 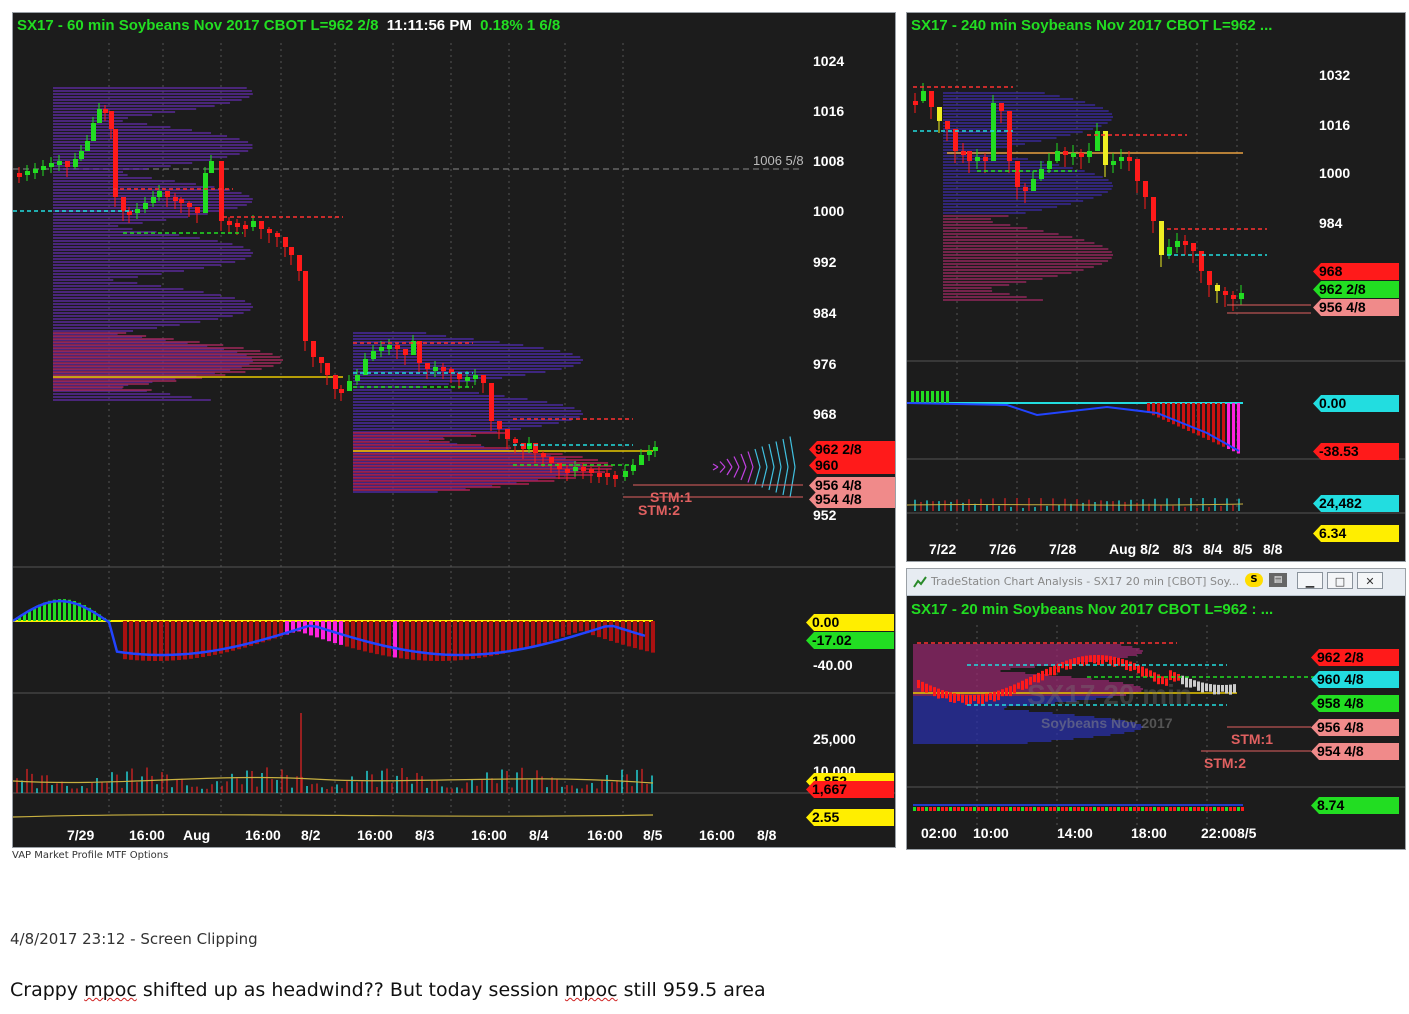 I want to click on price-axis-label-2: 1000, so click(x=1335, y=173).